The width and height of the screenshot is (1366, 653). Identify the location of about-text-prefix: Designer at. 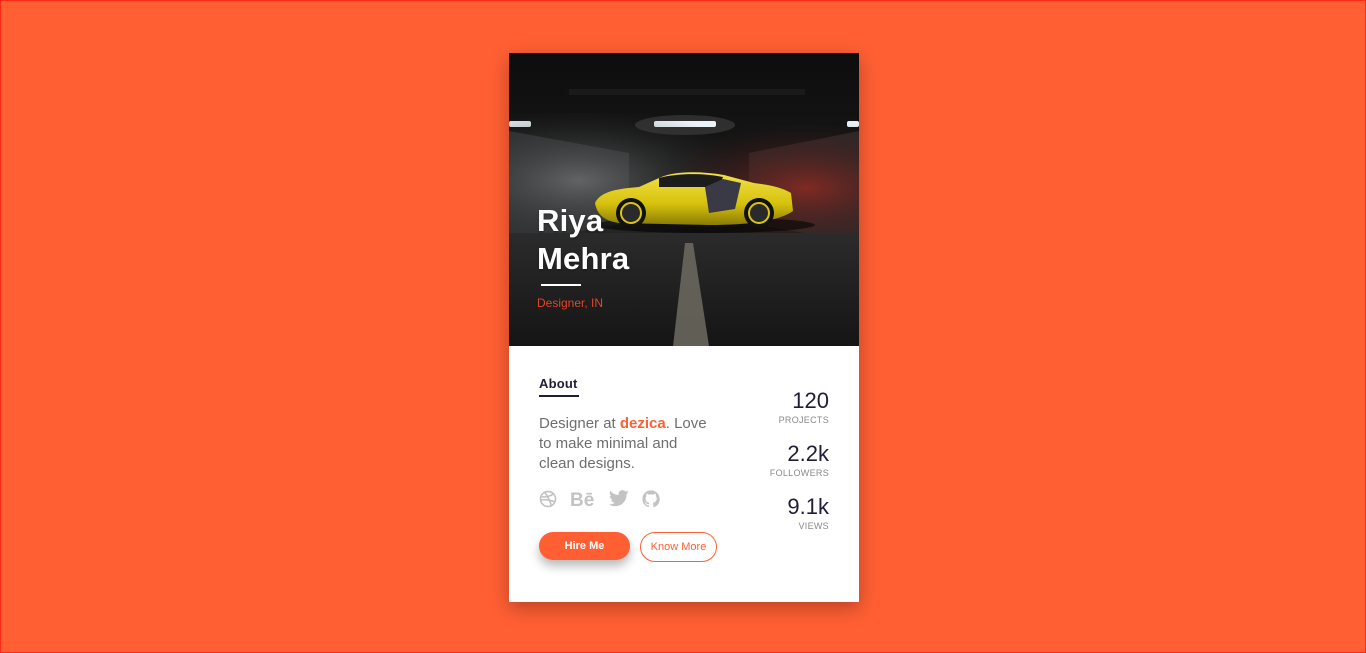
(579, 423).